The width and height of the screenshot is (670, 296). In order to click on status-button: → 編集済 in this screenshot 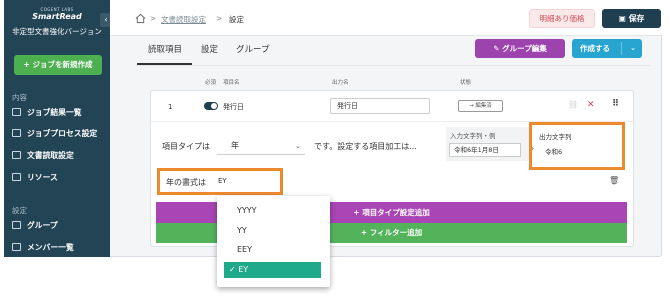, I will do `click(480, 106)`.